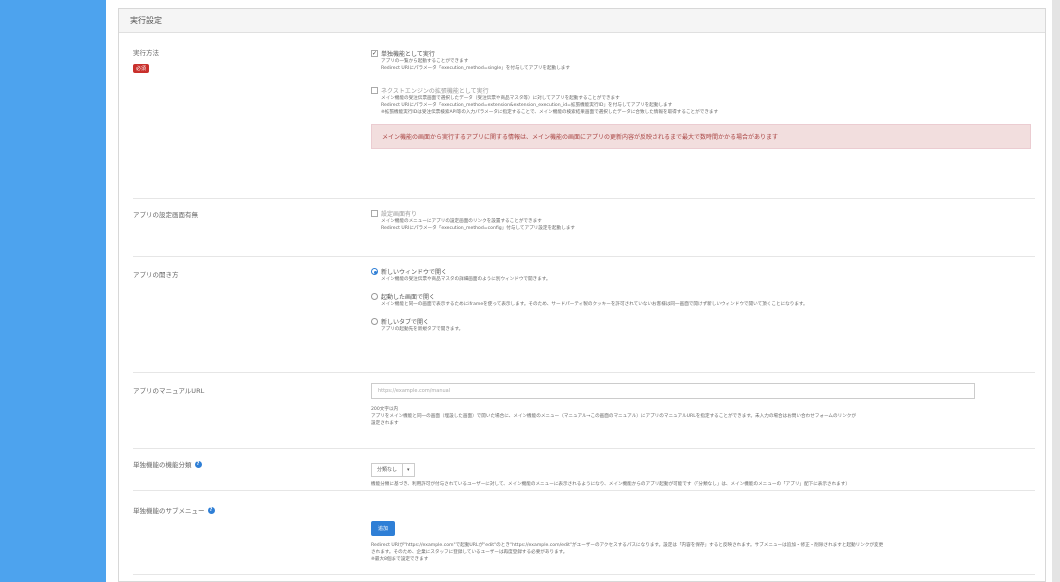 The image size is (1060, 582). I want to click on checkbox-checked-icon: ✓, so click(374, 53).